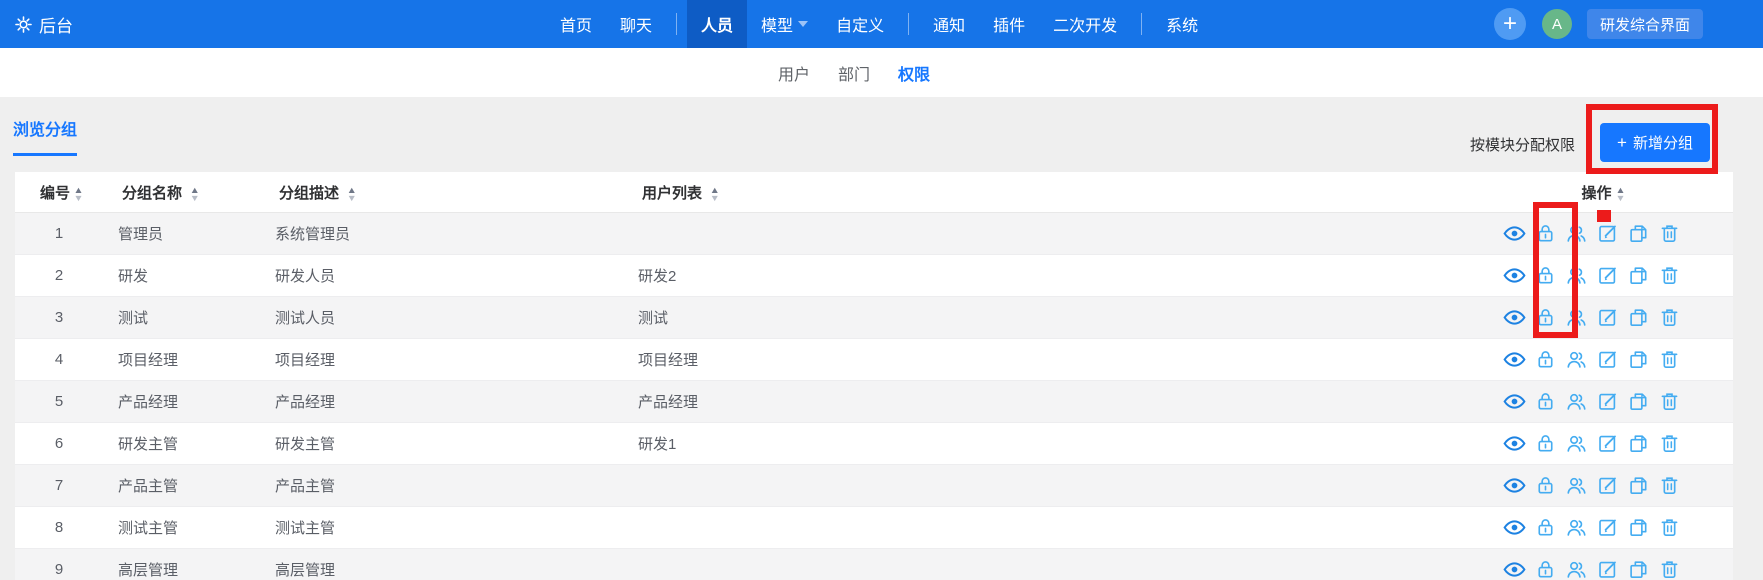  Describe the element at coordinates (949, 24) in the screenshot. I see `menu-item-7: 通知` at that location.